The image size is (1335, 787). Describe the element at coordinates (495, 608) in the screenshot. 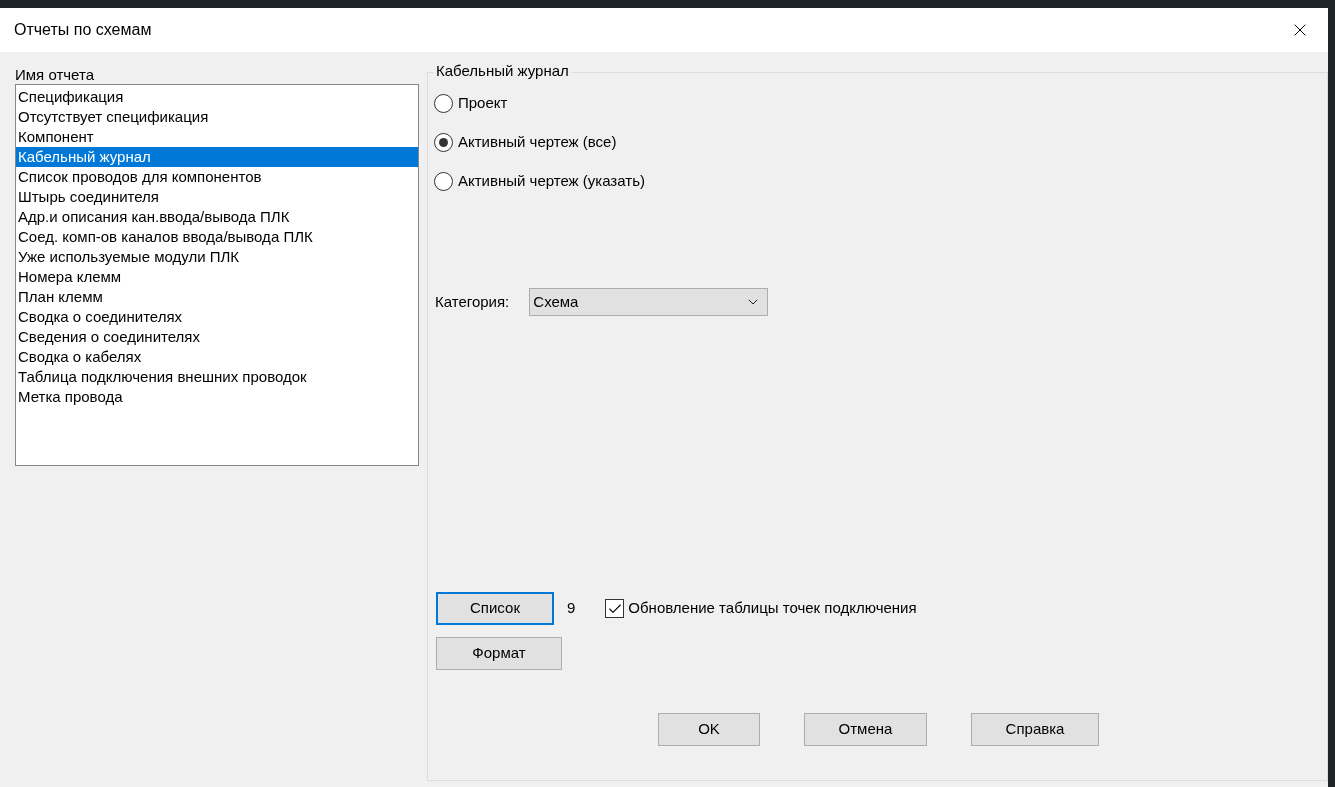

I see `list-button: Список` at that location.